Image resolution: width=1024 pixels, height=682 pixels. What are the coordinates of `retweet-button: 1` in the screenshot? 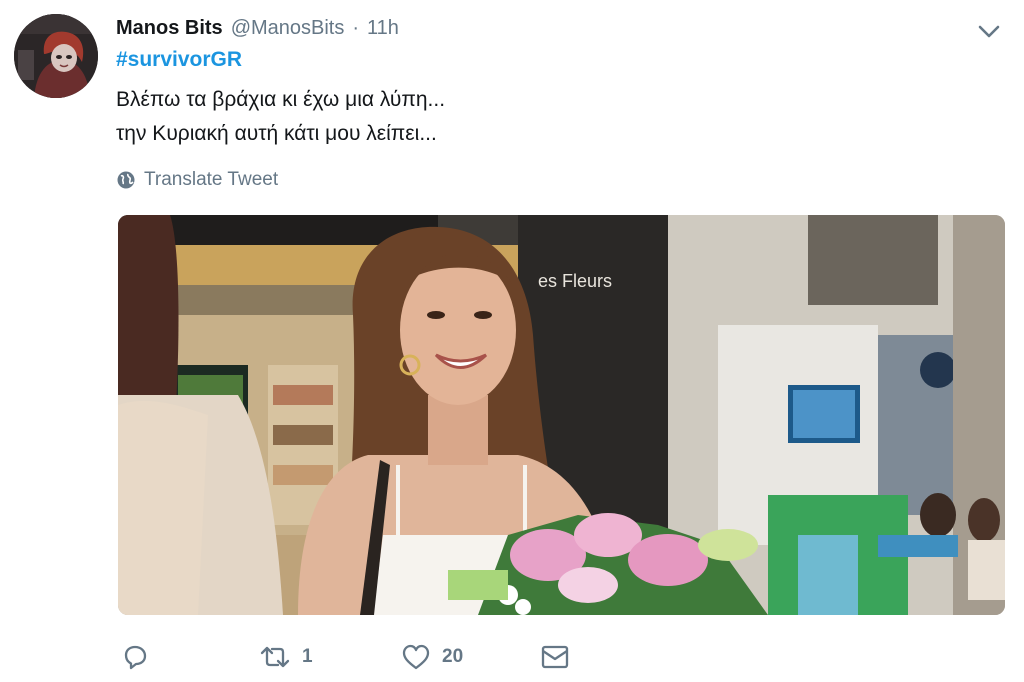 It's located at (285, 657).